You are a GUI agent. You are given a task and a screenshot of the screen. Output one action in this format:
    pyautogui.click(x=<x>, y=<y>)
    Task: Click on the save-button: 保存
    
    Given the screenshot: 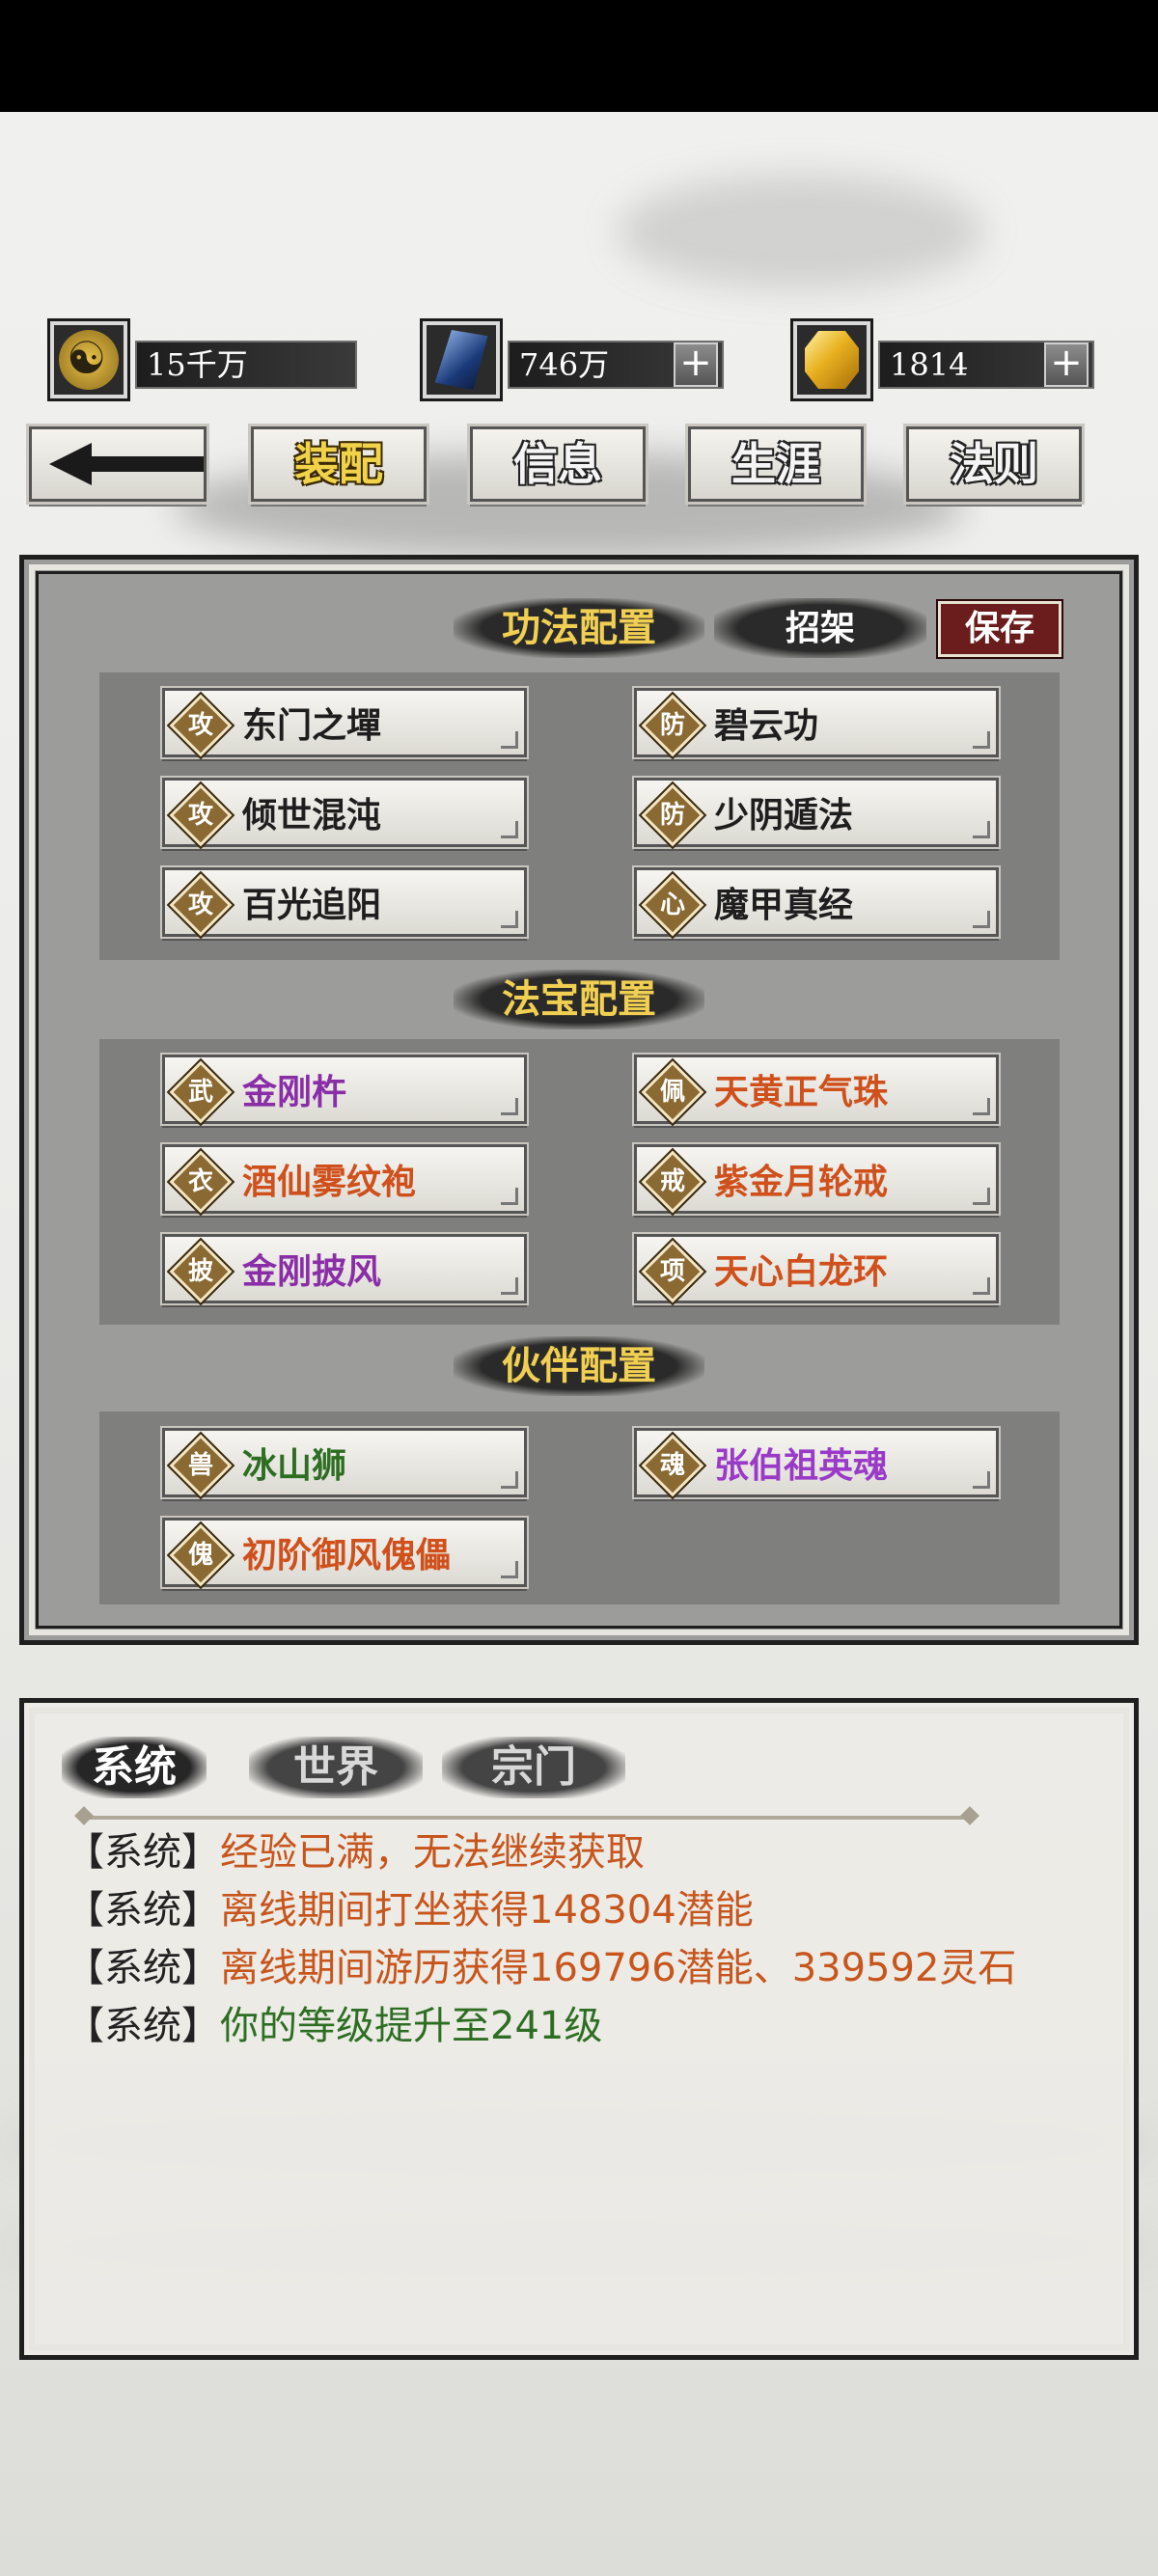 What is the action you would take?
    pyautogui.click(x=999, y=629)
    